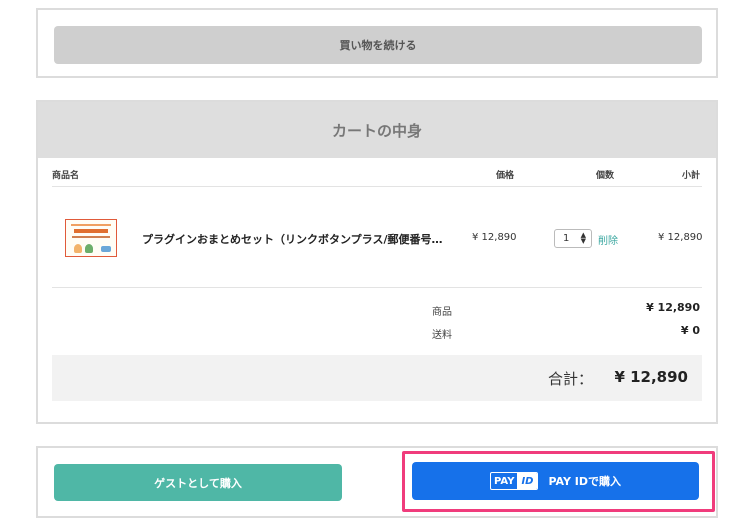  Describe the element at coordinates (691, 176) in the screenshot. I see `column-header-subtotal: 小計` at that location.